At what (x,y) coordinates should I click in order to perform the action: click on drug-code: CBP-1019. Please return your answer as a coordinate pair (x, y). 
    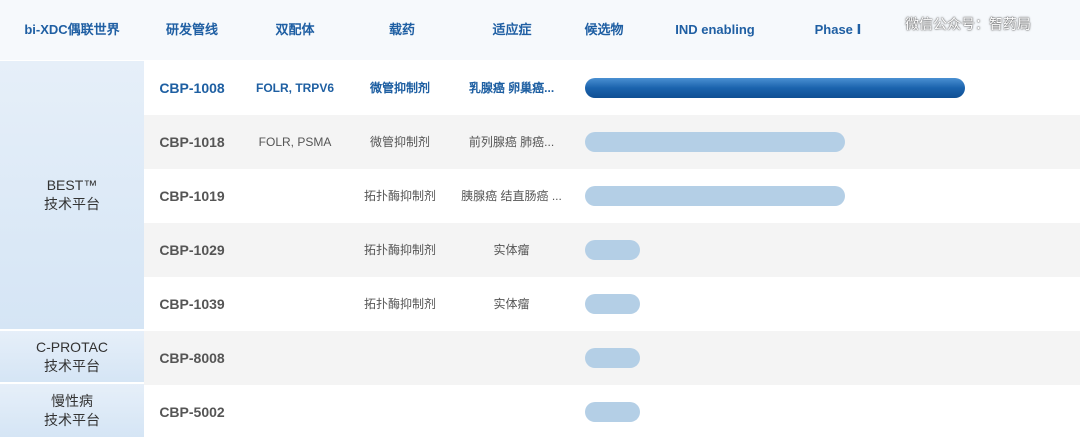
    Looking at the image, I should click on (192, 196).